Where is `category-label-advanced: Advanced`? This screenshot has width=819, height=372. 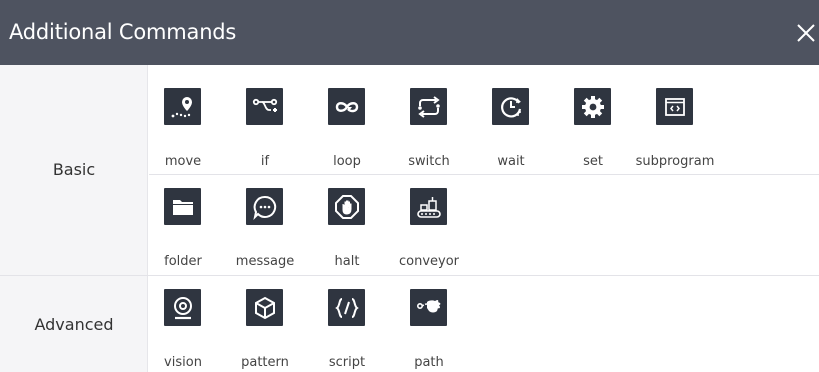 category-label-advanced: Advanced is located at coordinates (74, 324).